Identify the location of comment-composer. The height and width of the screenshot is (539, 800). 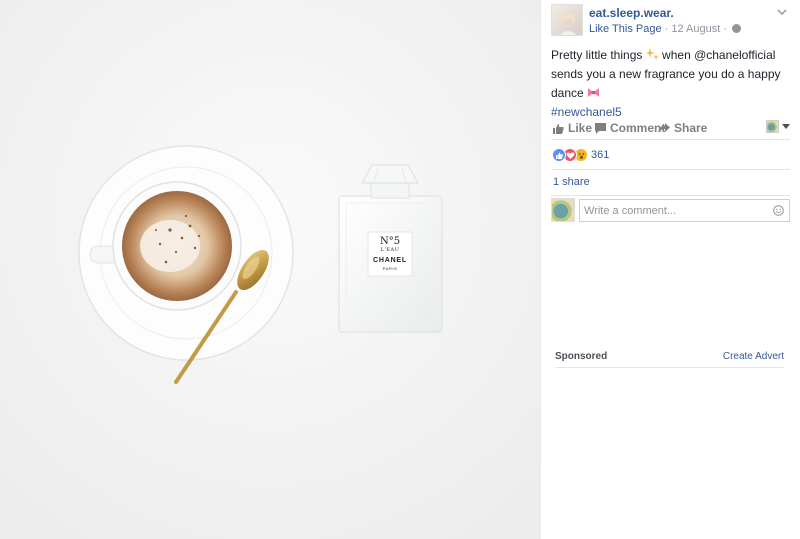
(670, 212).